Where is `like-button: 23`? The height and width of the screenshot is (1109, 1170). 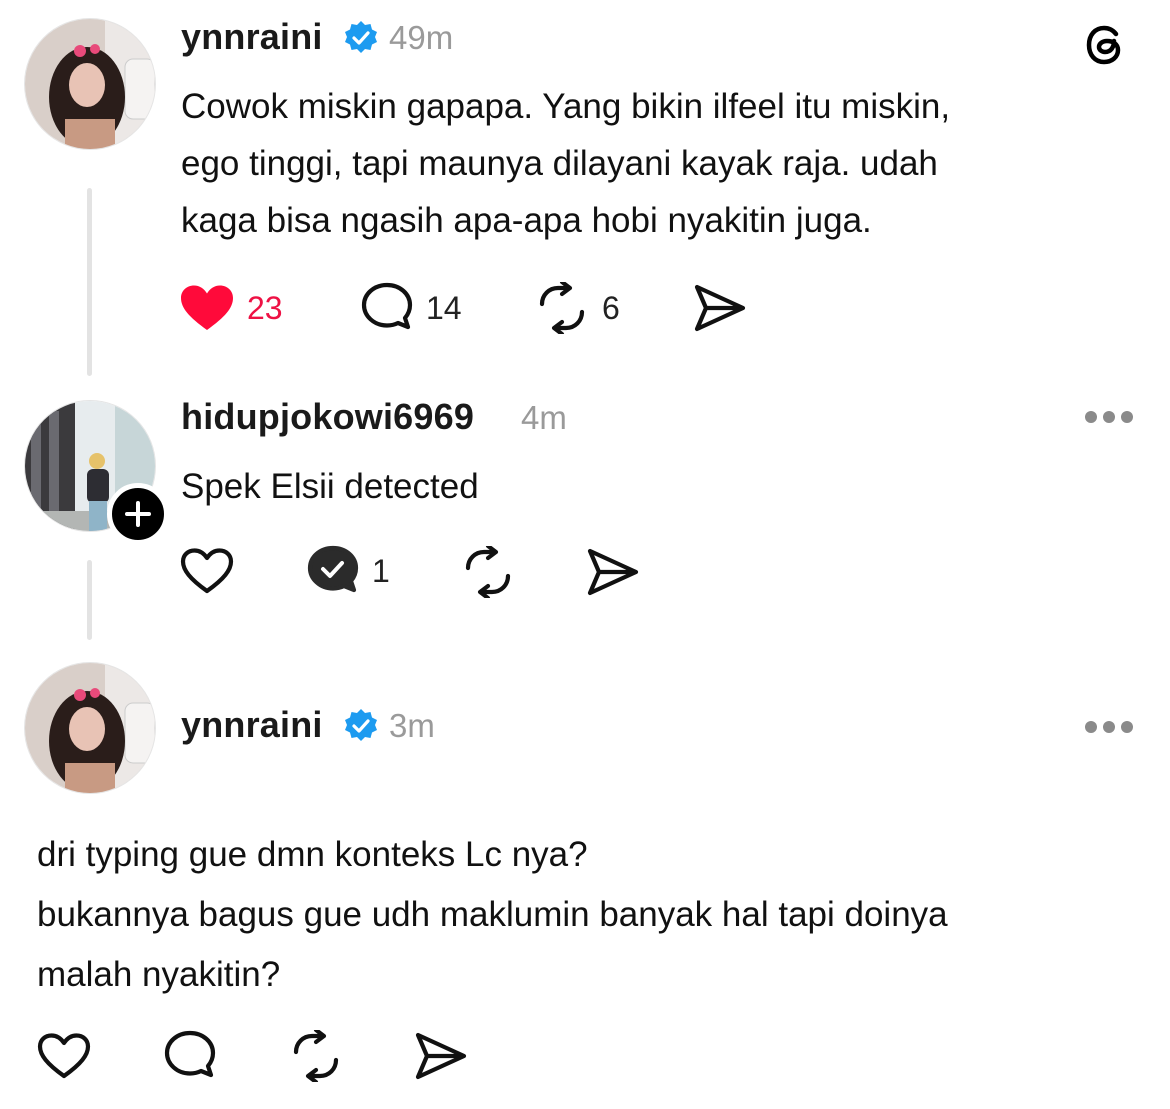
like-button: 23 is located at coordinates (231, 308).